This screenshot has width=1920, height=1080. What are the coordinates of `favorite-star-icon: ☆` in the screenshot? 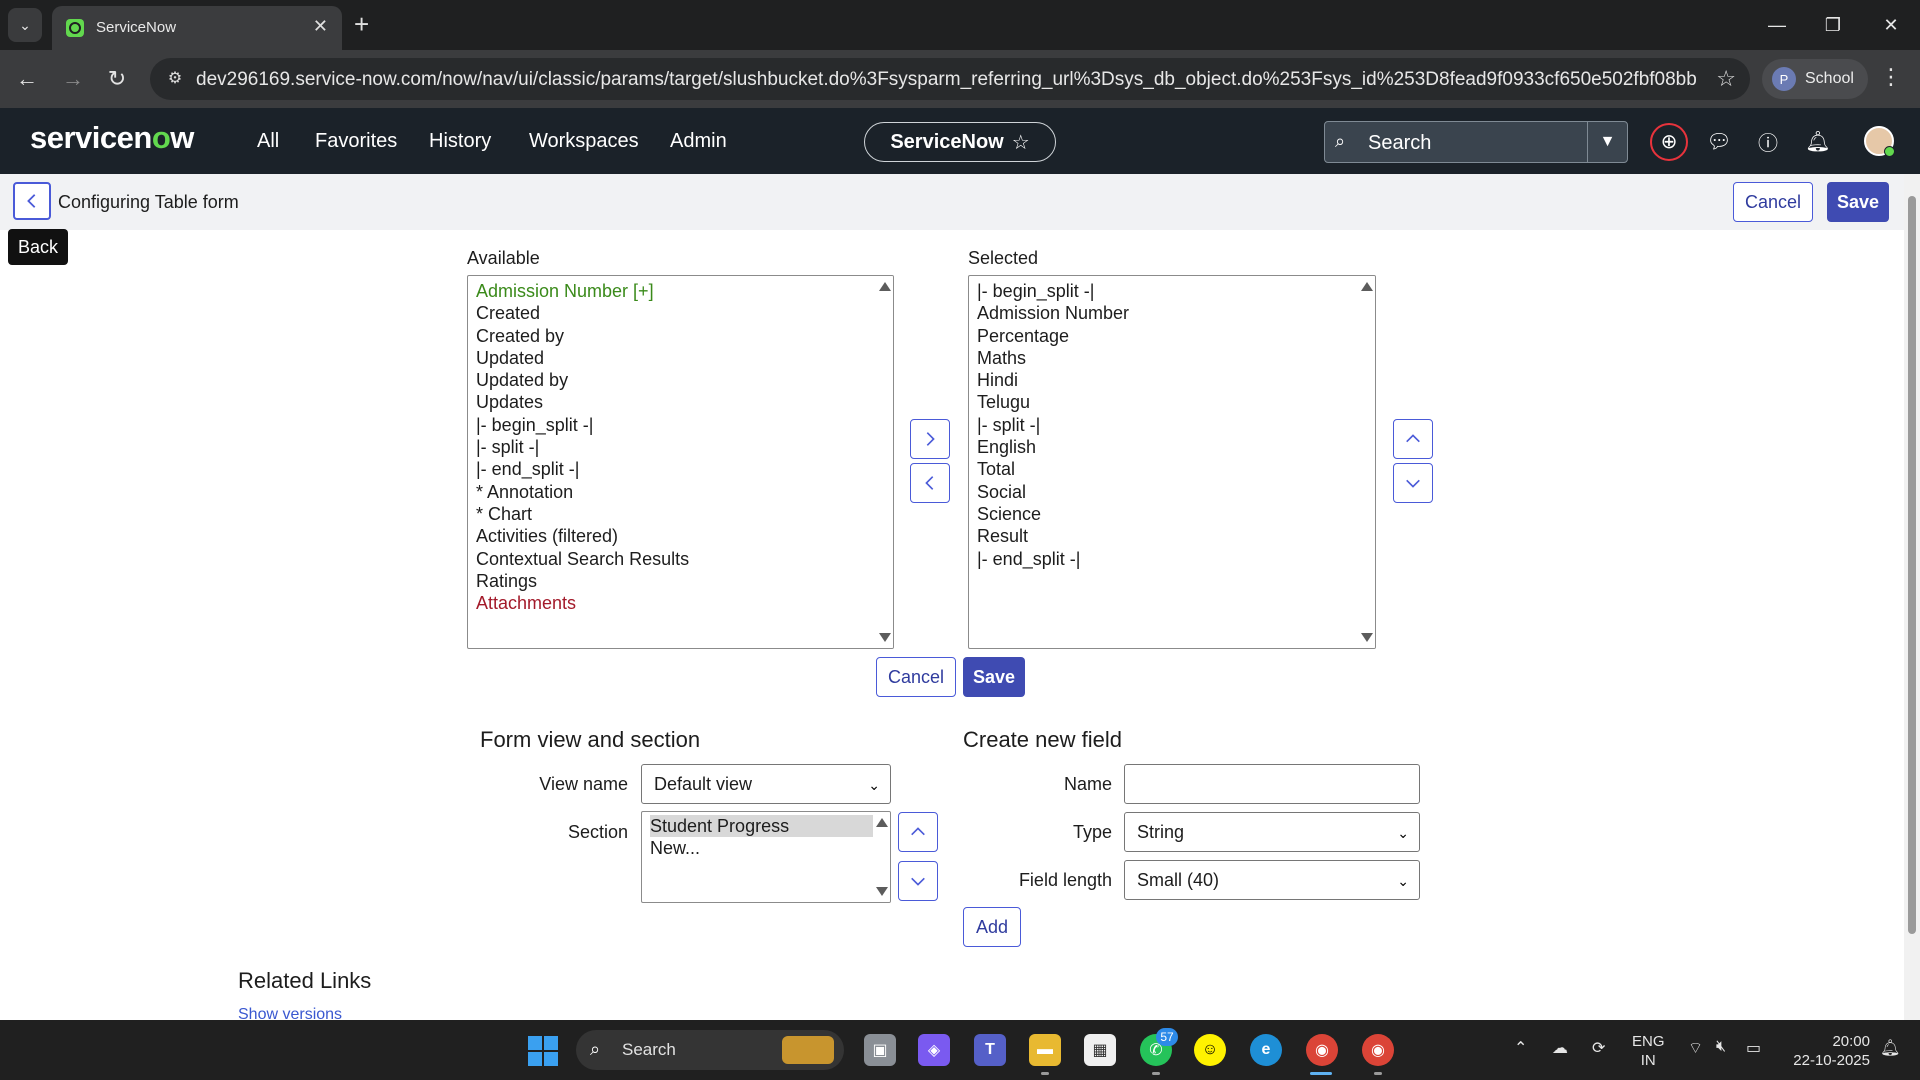 It's located at (1021, 142).